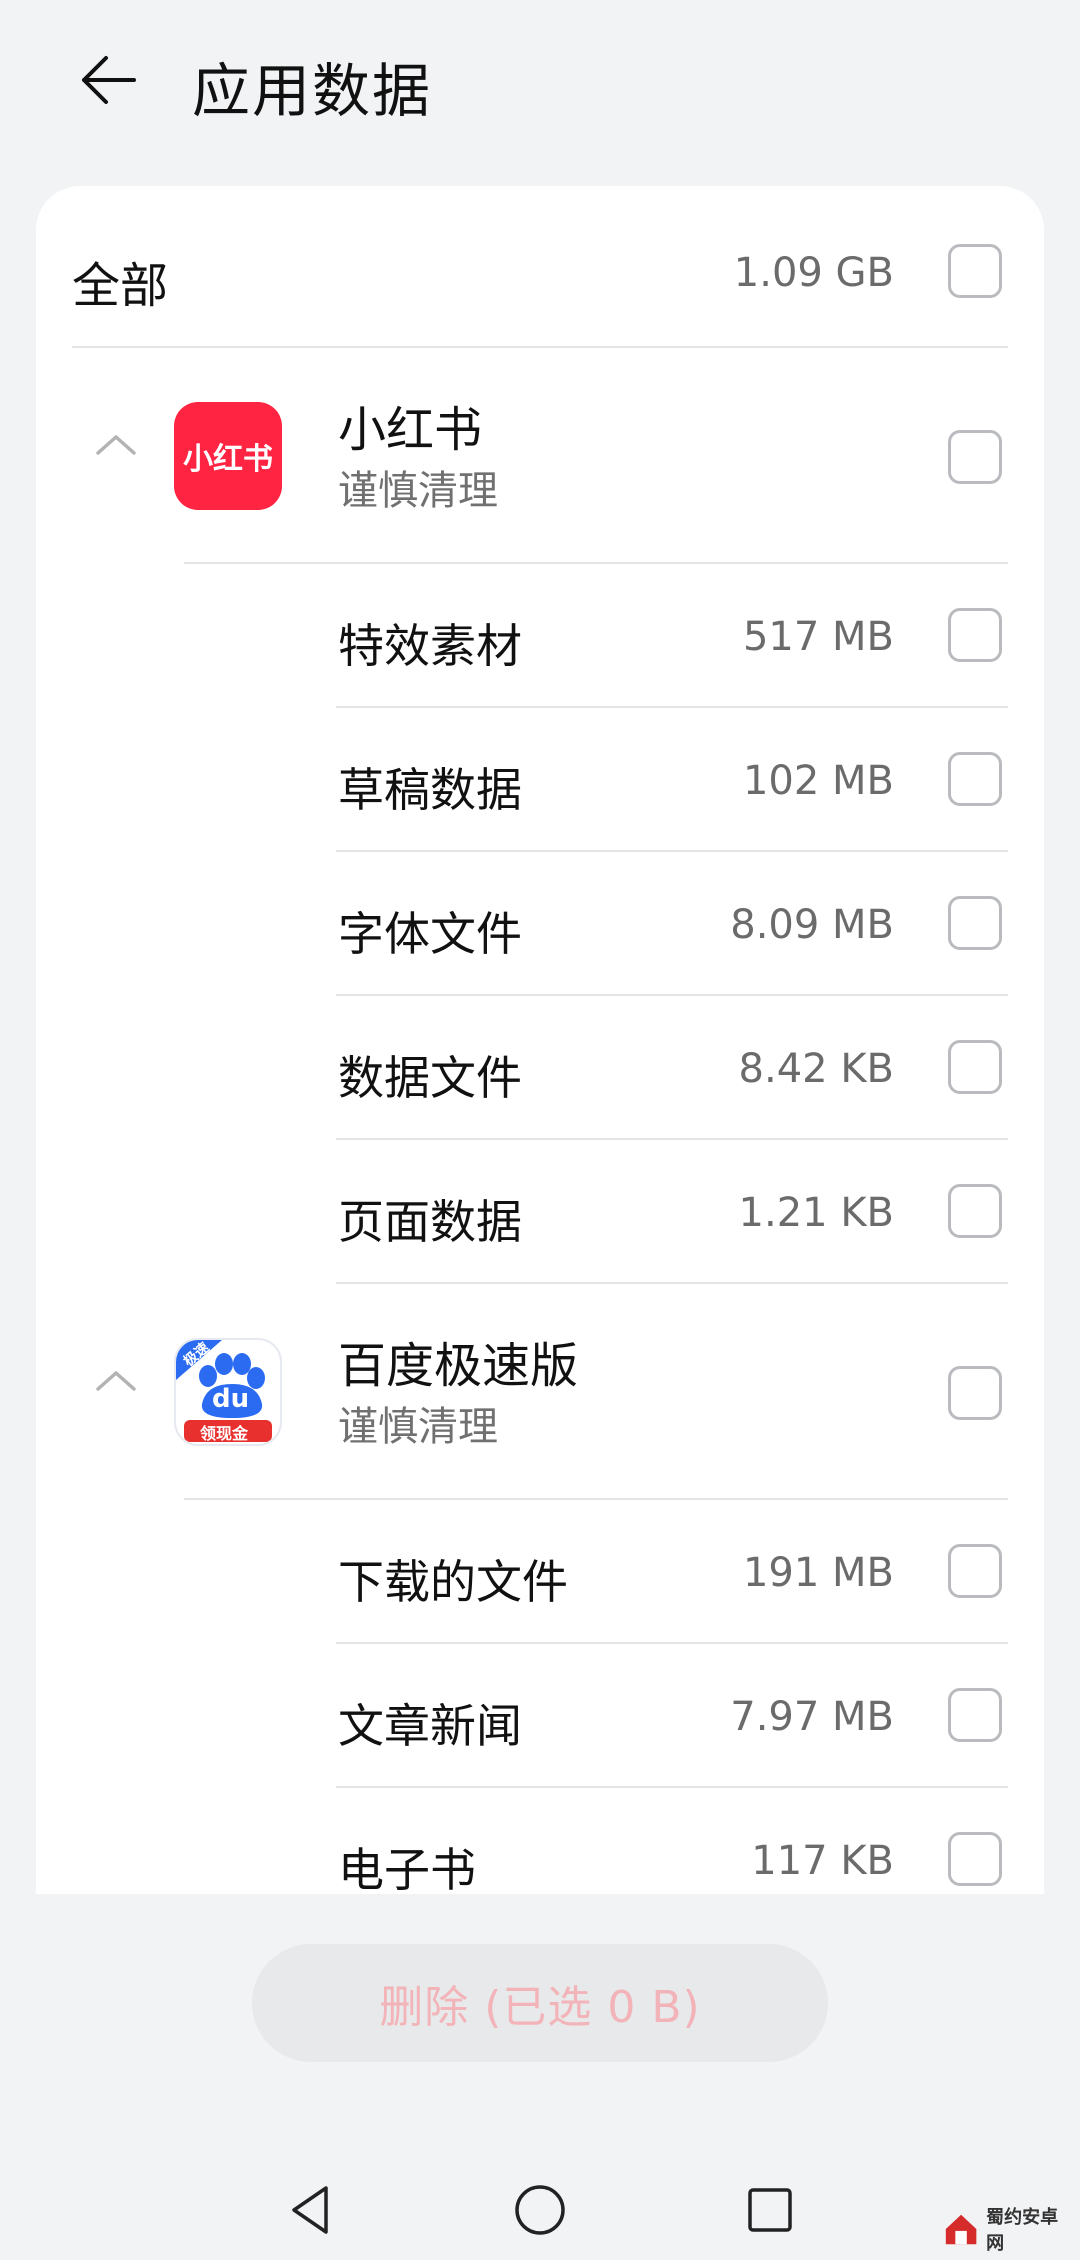  What do you see at coordinates (813, 273) in the screenshot?
I see `total-size: 1.09 GB` at bounding box center [813, 273].